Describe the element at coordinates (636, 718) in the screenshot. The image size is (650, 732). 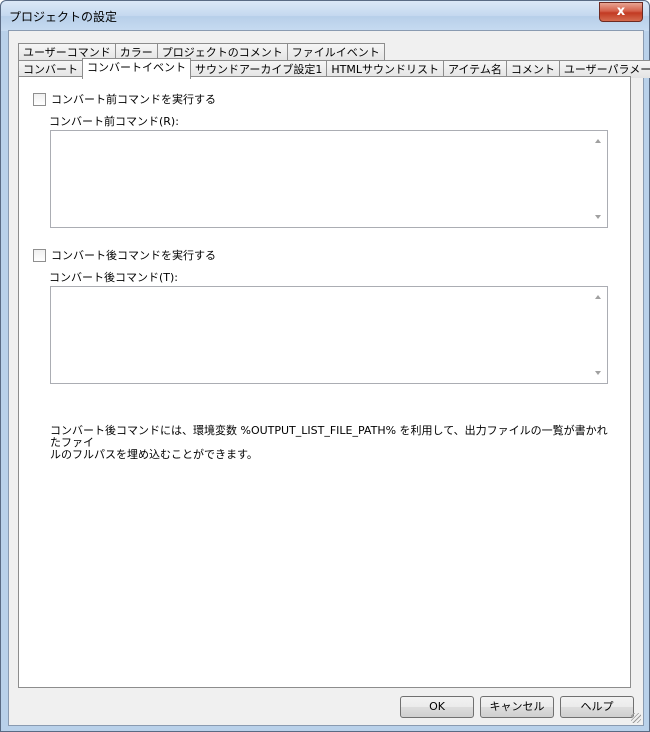
I see `resize-grip-icon` at that location.